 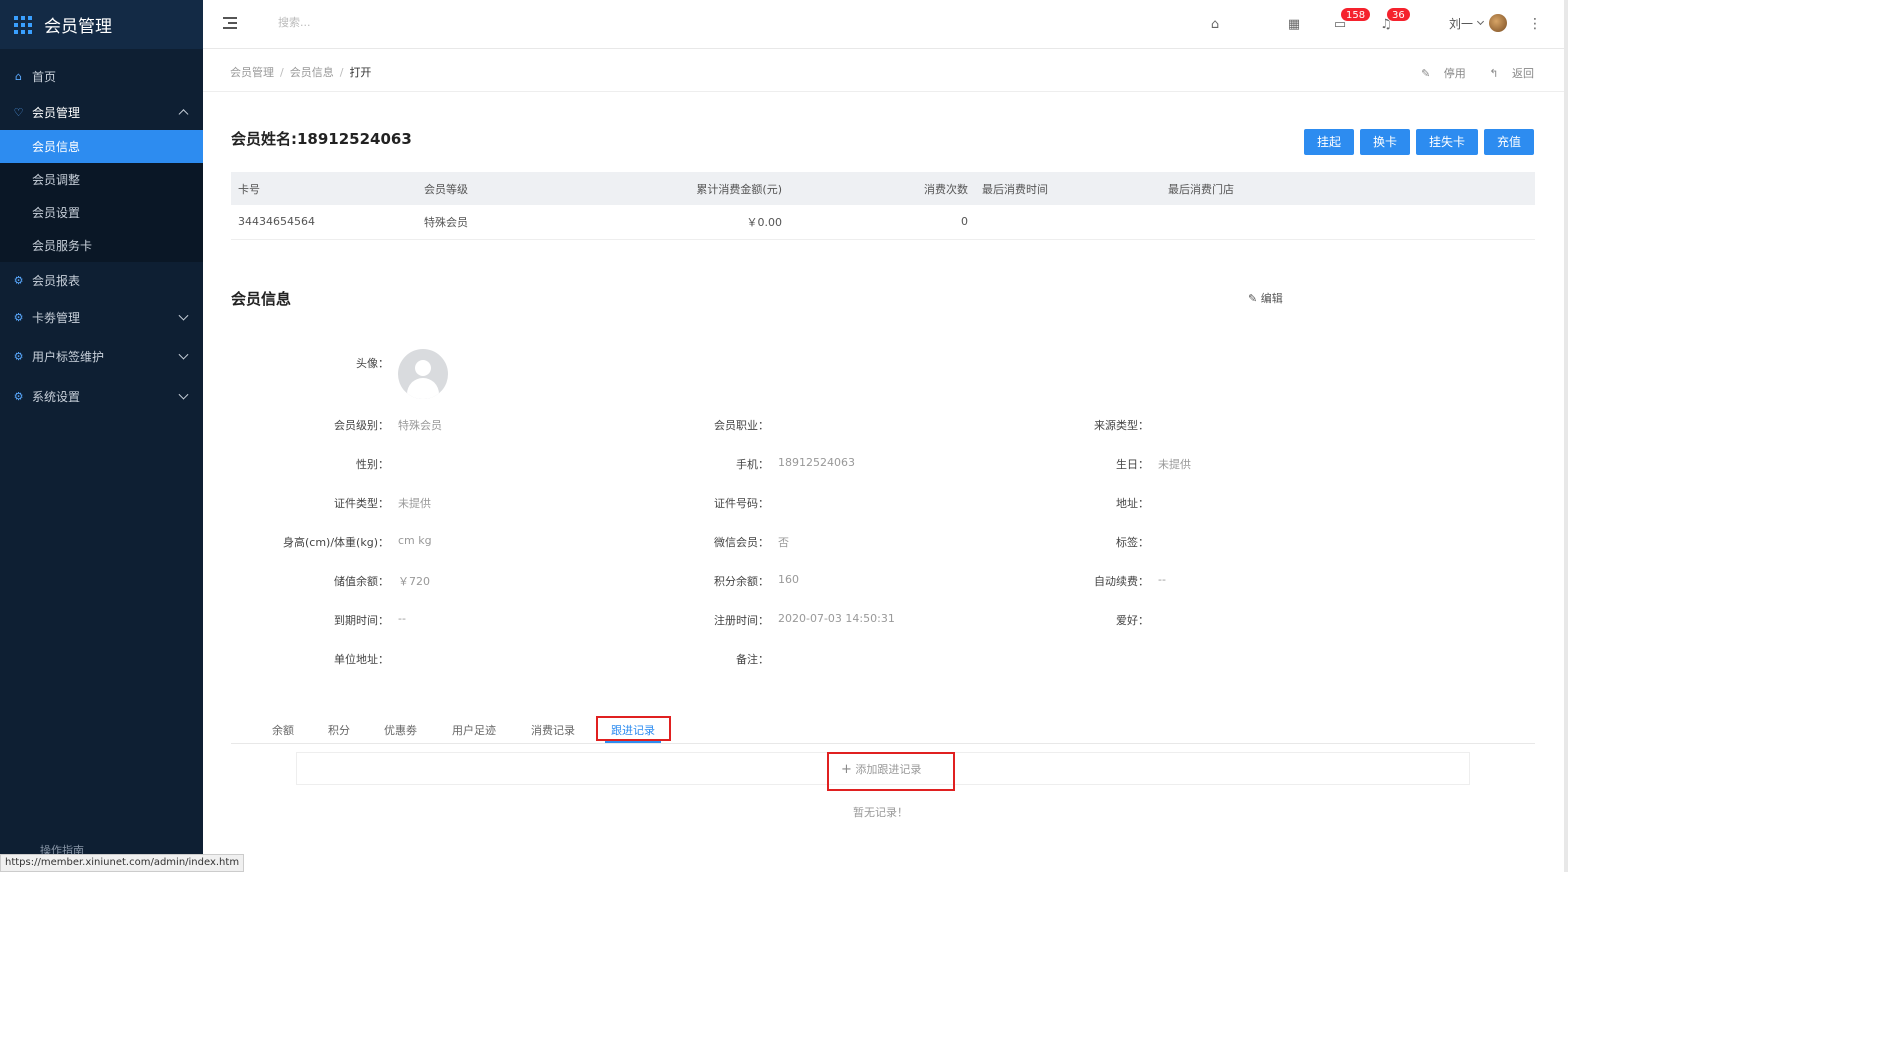 What do you see at coordinates (1535, 24) in the screenshot?
I see `more-vertical-icon: ⋮` at bounding box center [1535, 24].